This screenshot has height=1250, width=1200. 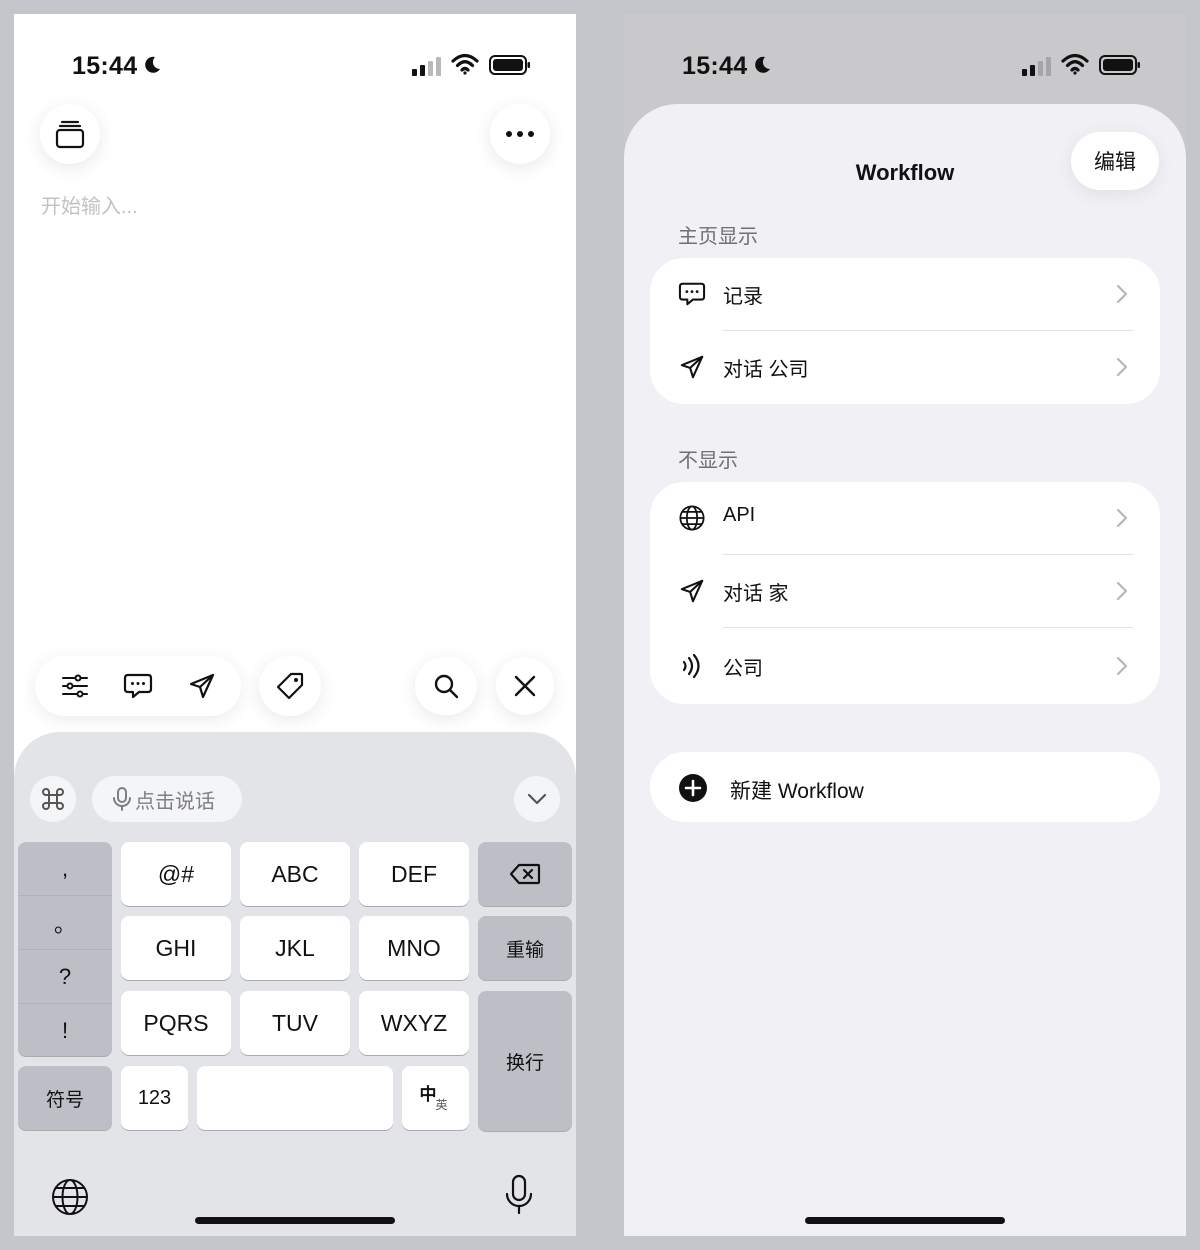 I want to click on key-pqrs: PQRS, so click(x=176, y=1023).